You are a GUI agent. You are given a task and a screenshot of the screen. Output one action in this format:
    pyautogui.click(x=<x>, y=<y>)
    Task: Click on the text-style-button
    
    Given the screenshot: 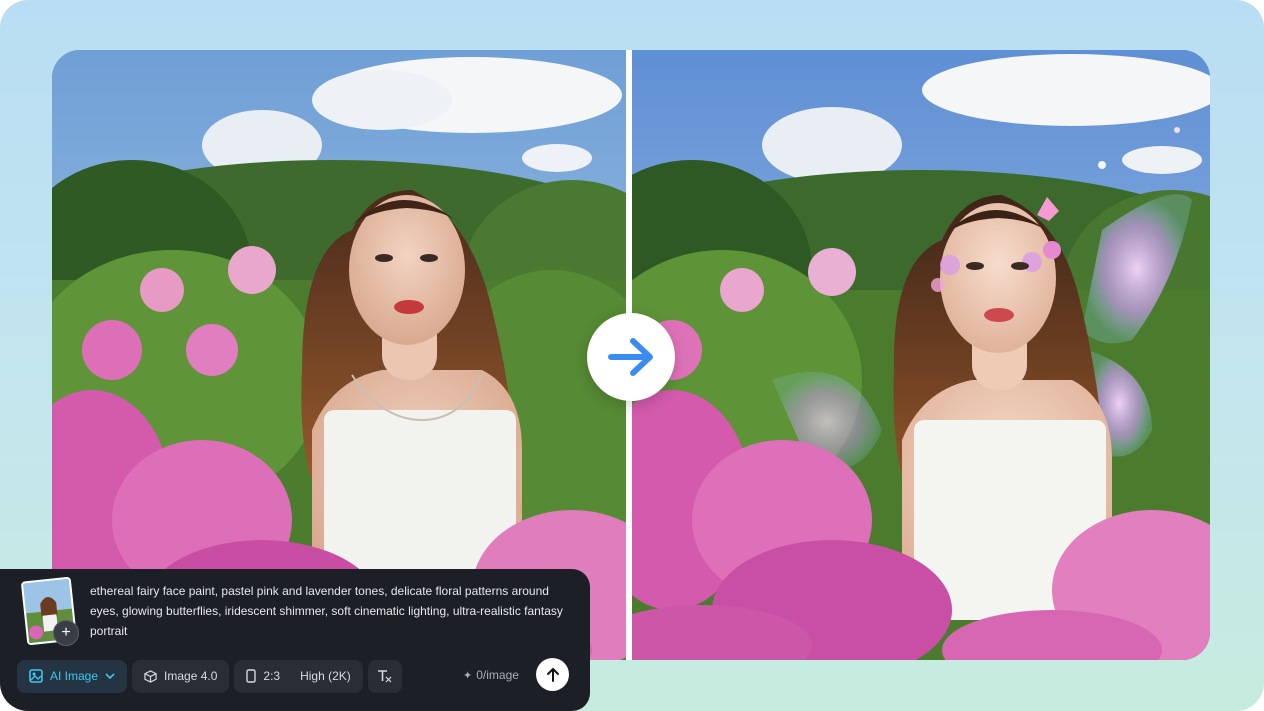 What is the action you would take?
    pyautogui.click(x=384, y=676)
    